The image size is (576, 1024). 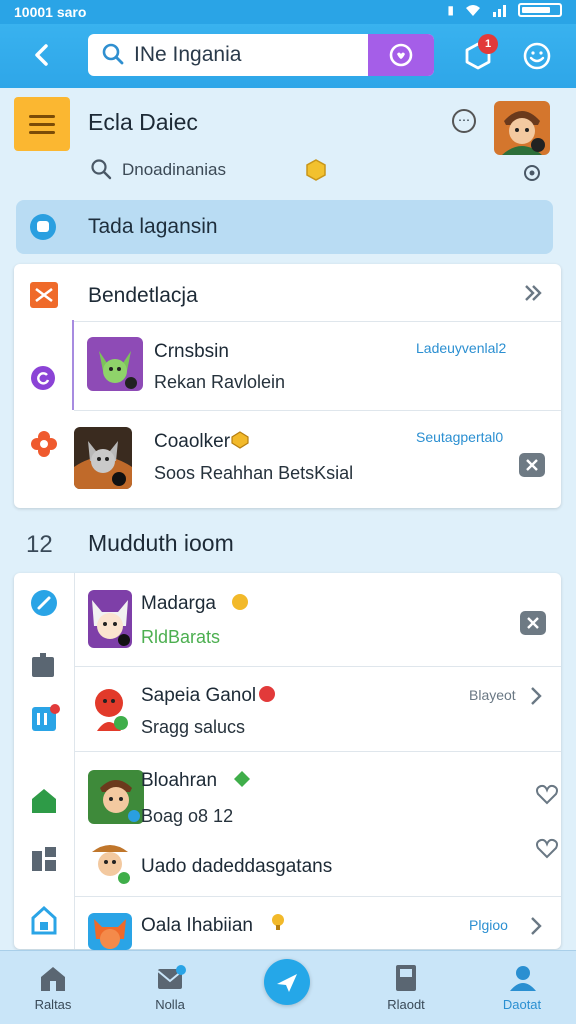 What do you see at coordinates (488, 925) in the screenshot?
I see `item-tag: Plgioo` at bounding box center [488, 925].